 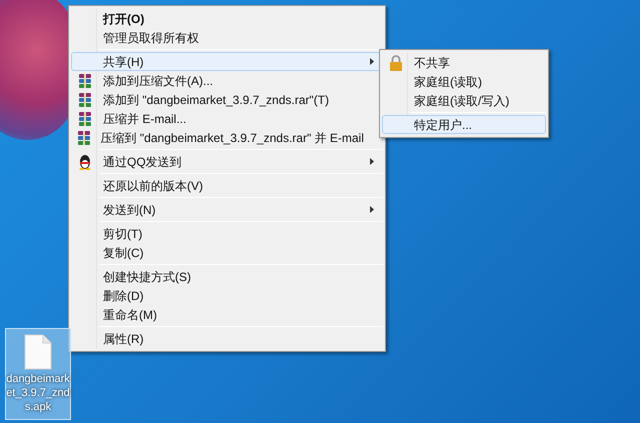 What do you see at coordinates (227, 161) in the screenshot?
I see `menu-item: 通过QQ发送到` at bounding box center [227, 161].